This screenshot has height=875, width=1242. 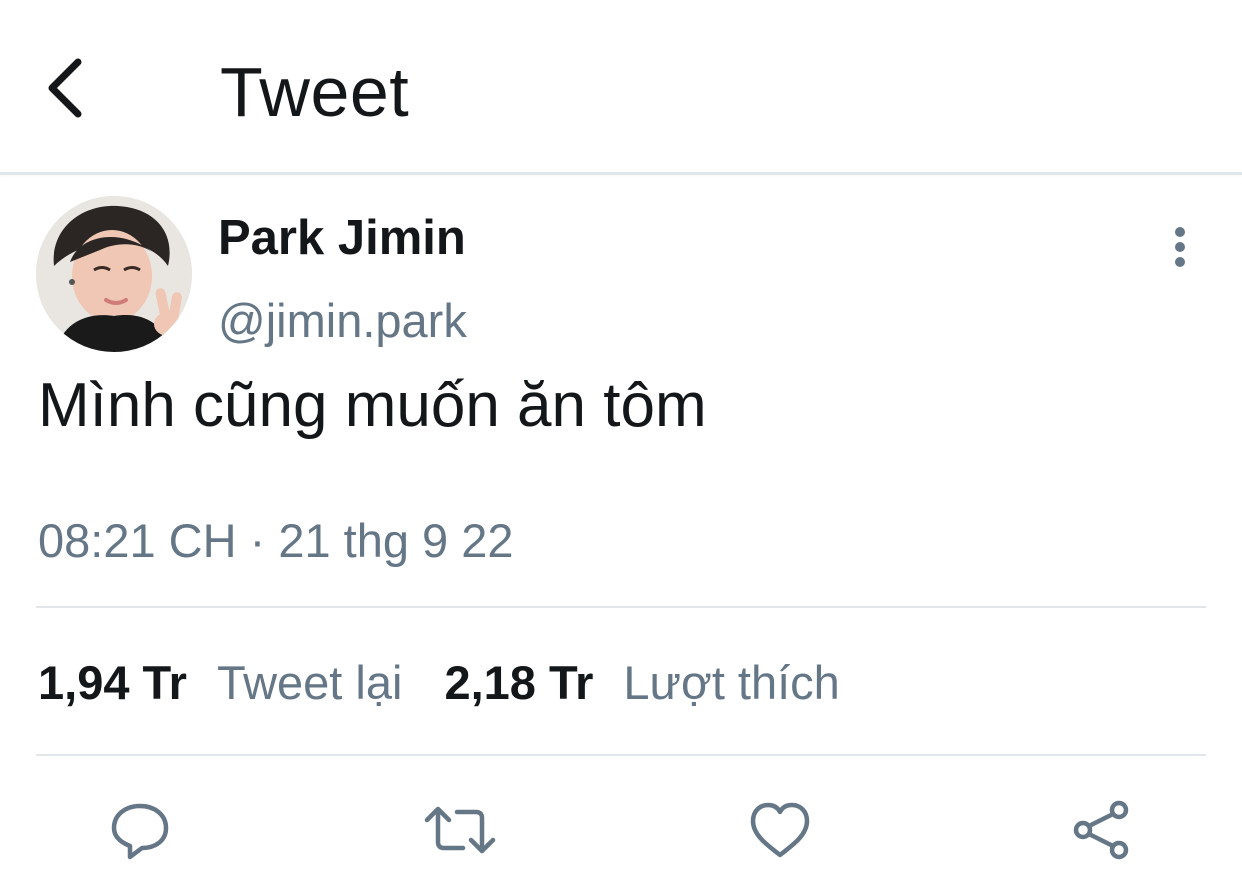 I want to click on avatar, so click(x=114, y=274).